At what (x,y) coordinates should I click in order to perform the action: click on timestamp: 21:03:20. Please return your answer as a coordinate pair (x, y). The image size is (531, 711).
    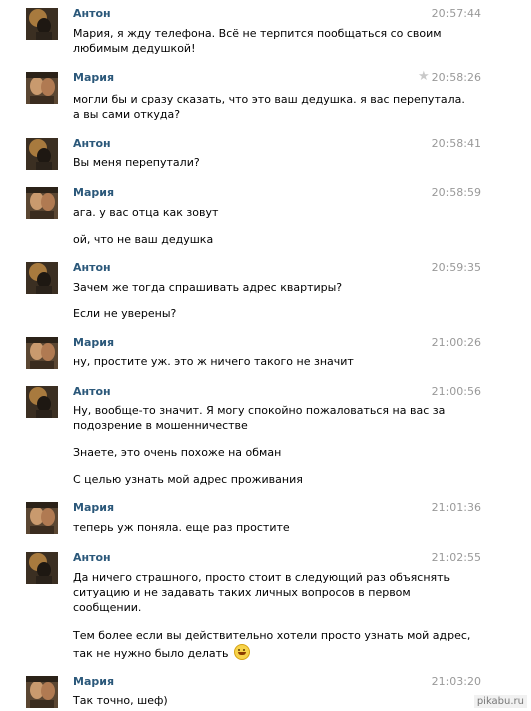
    Looking at the image, I should click on (456, 681).